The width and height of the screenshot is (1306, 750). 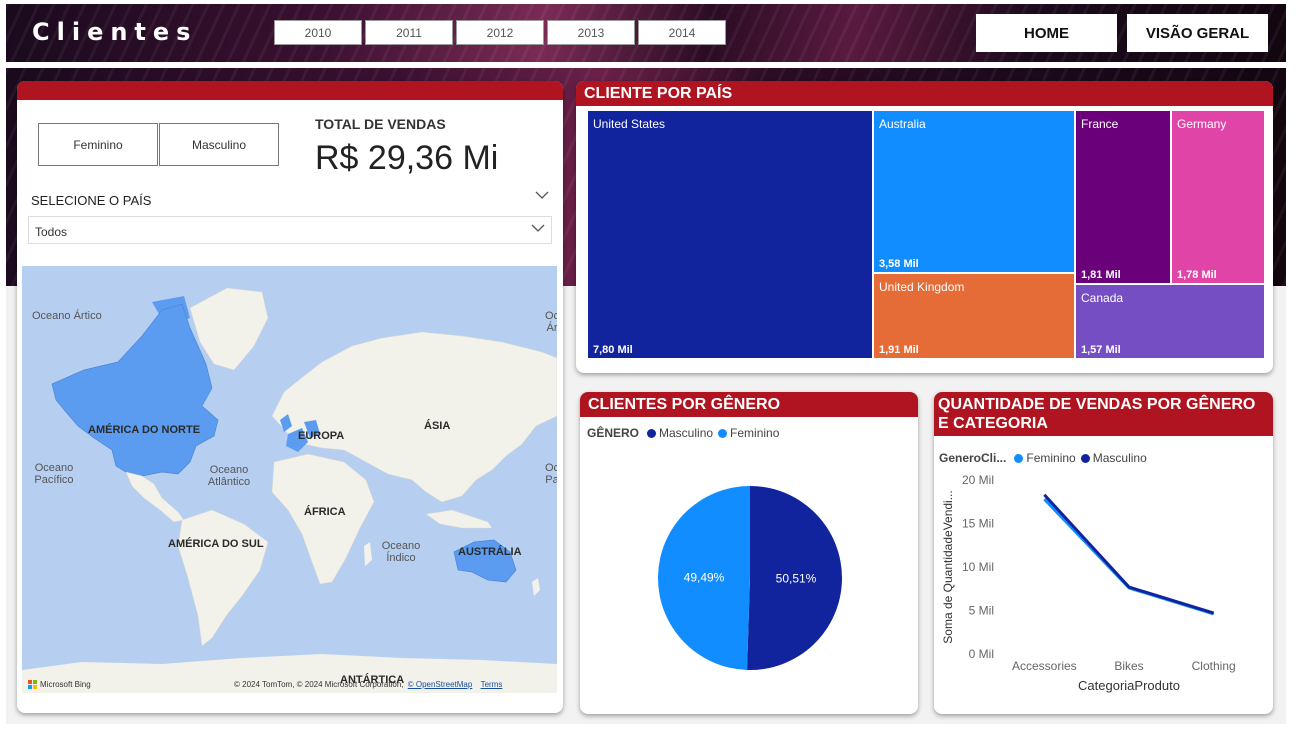 I want to click on map-label-north-america: AMÉRICA DO NORTE, so click(x=144, y=430).